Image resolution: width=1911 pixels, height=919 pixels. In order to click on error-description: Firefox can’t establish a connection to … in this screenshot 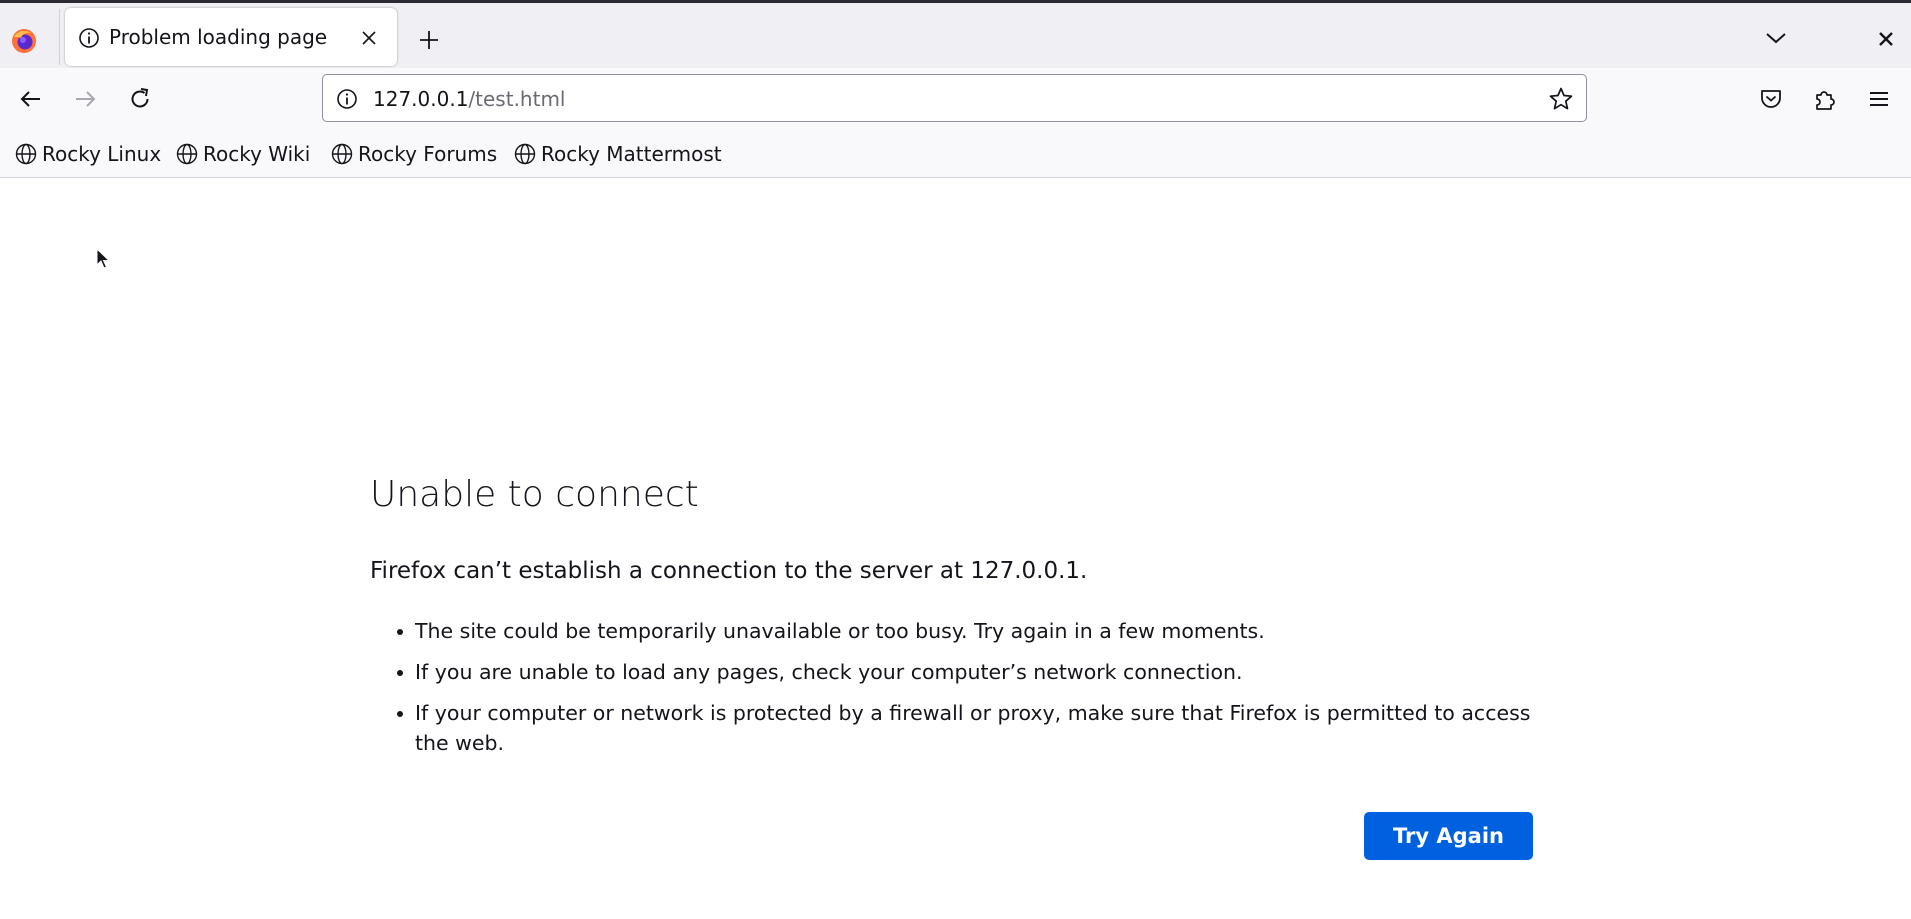, I will do `click(729, 571)`.